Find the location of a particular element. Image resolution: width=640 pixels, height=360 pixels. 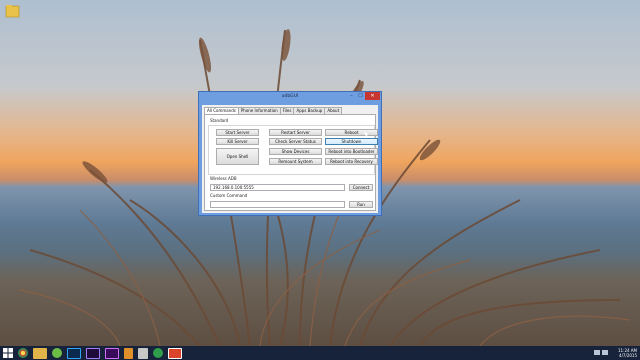

tab-about: About is located at coordinates (333, 110).